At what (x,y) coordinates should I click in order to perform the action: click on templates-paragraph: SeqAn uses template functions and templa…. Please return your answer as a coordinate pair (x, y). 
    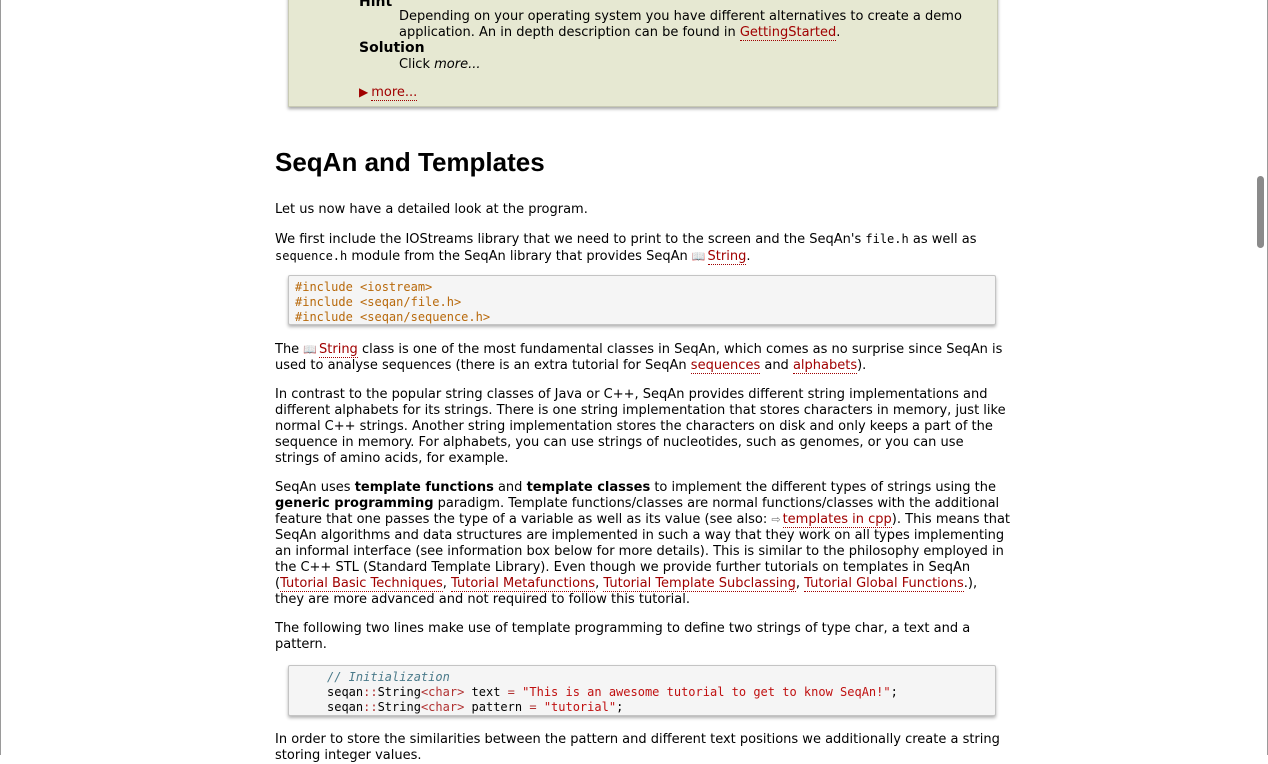
    Looking at the image, I should click on (643, 543).